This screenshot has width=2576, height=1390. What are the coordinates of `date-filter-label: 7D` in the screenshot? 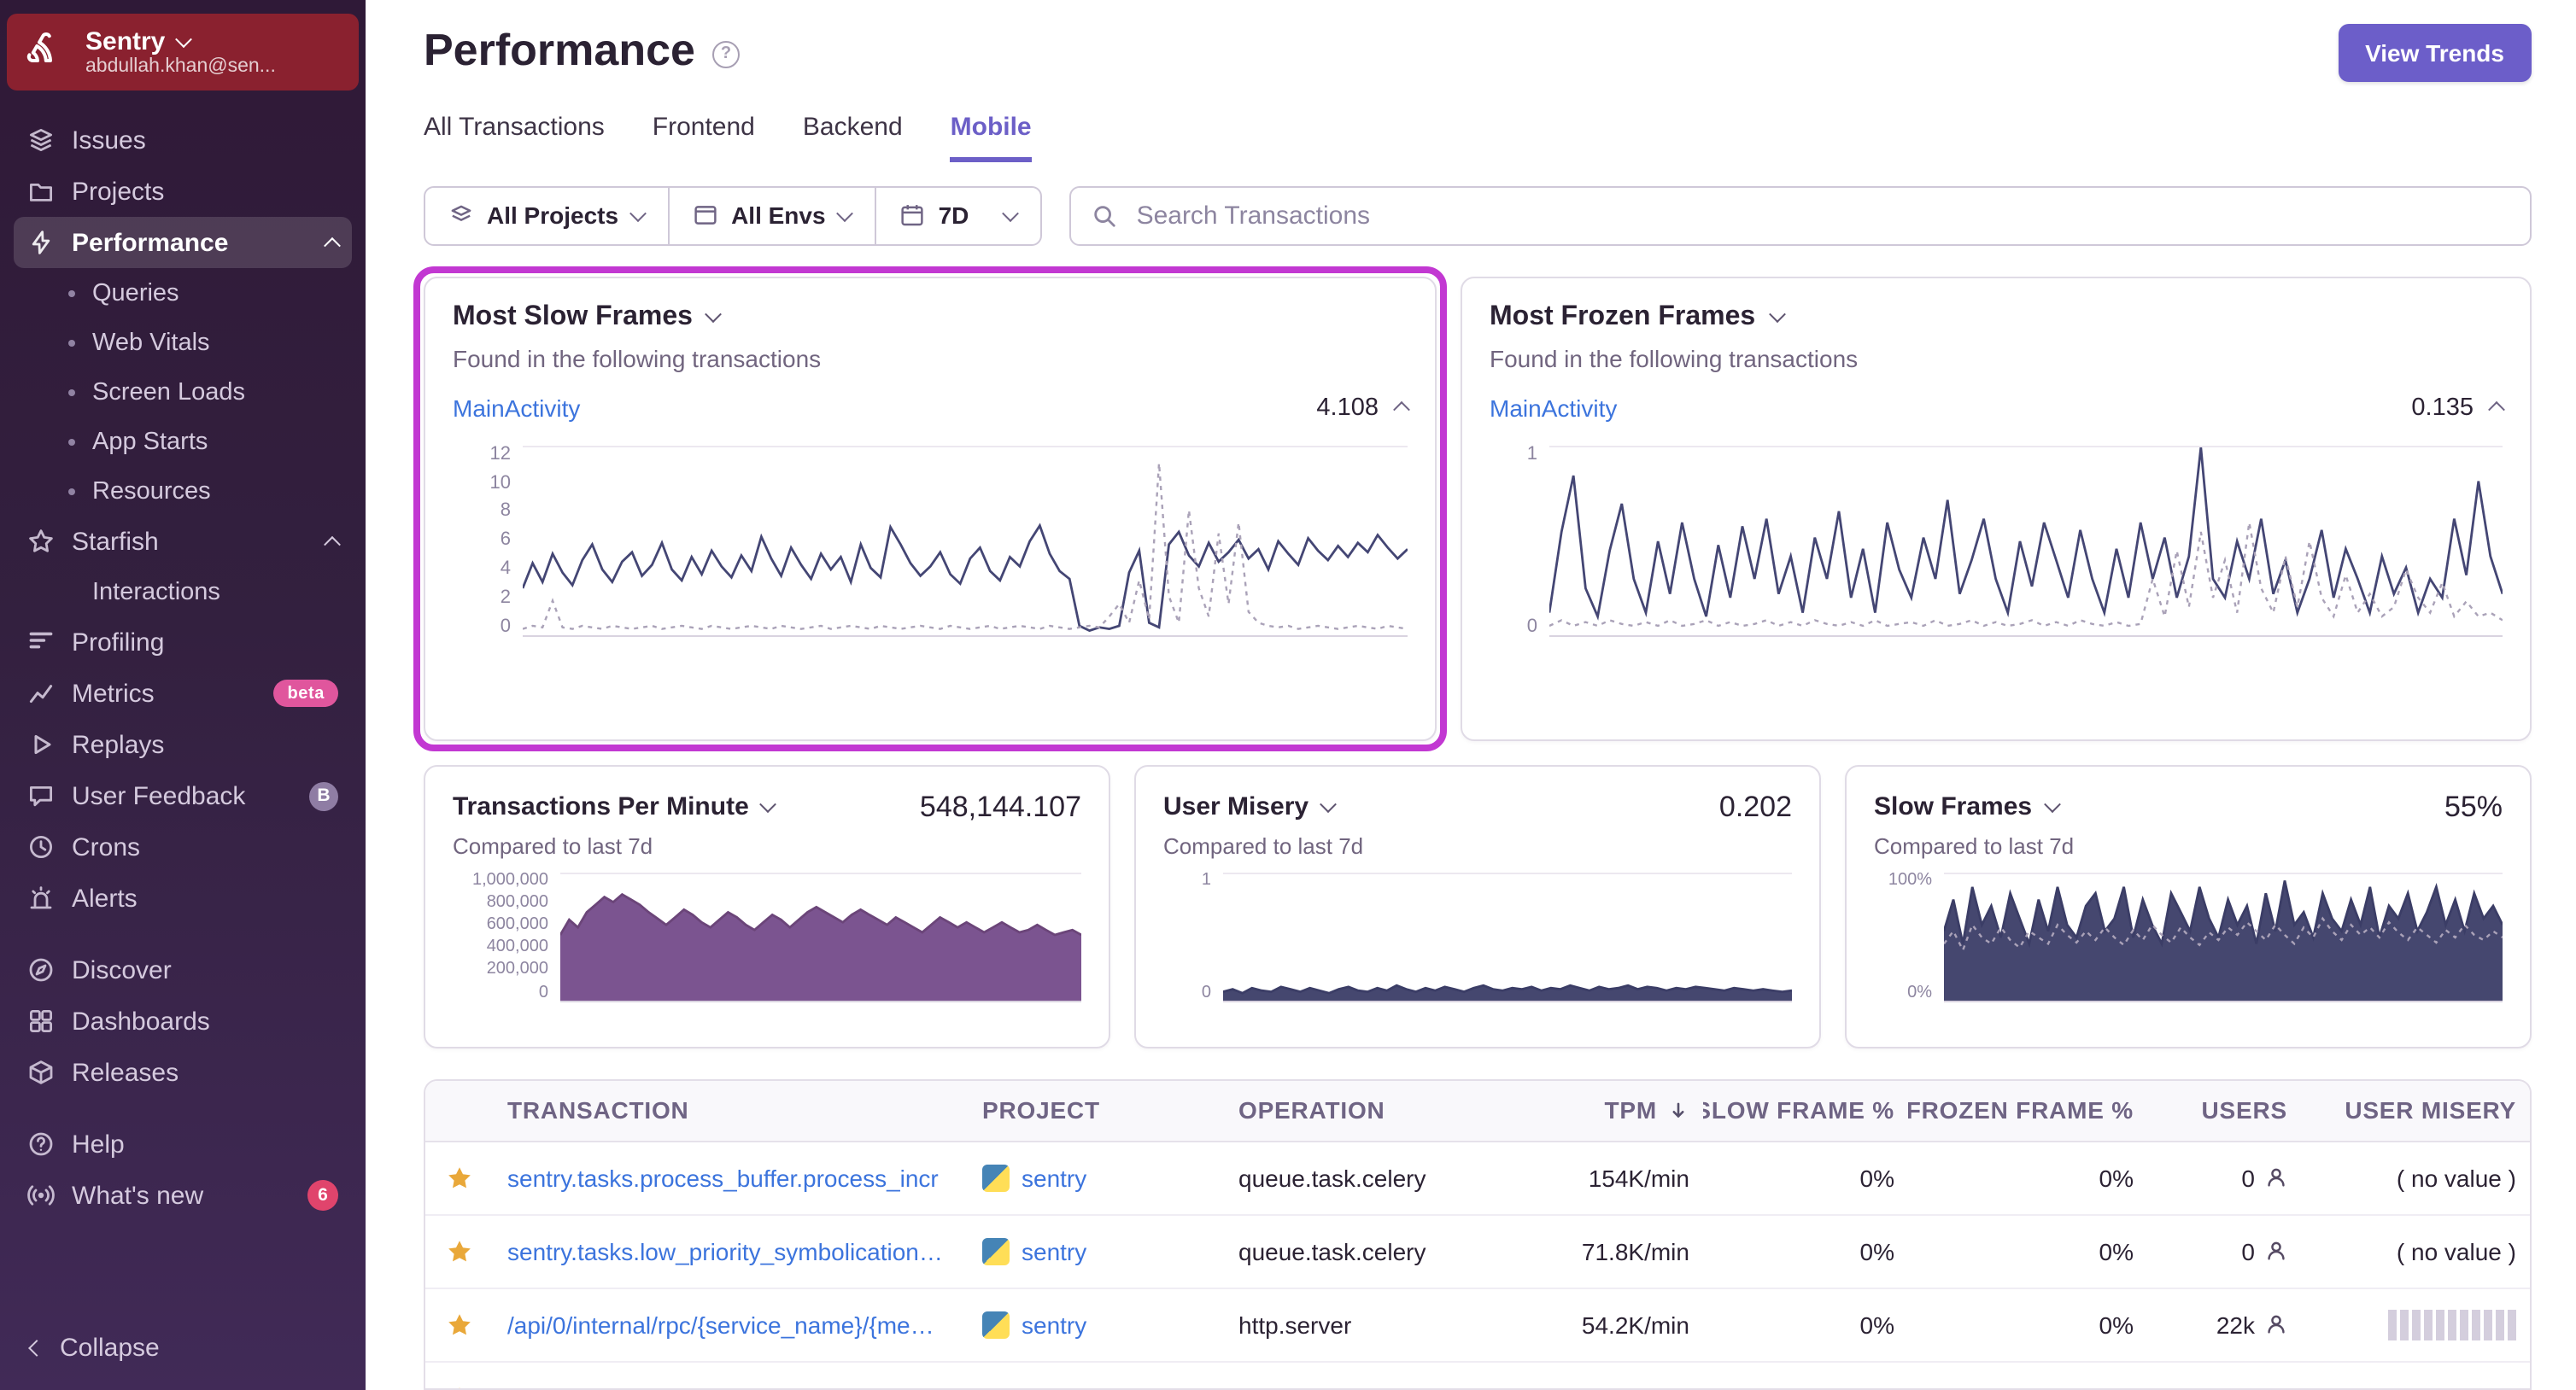 It's located at (954, 215).